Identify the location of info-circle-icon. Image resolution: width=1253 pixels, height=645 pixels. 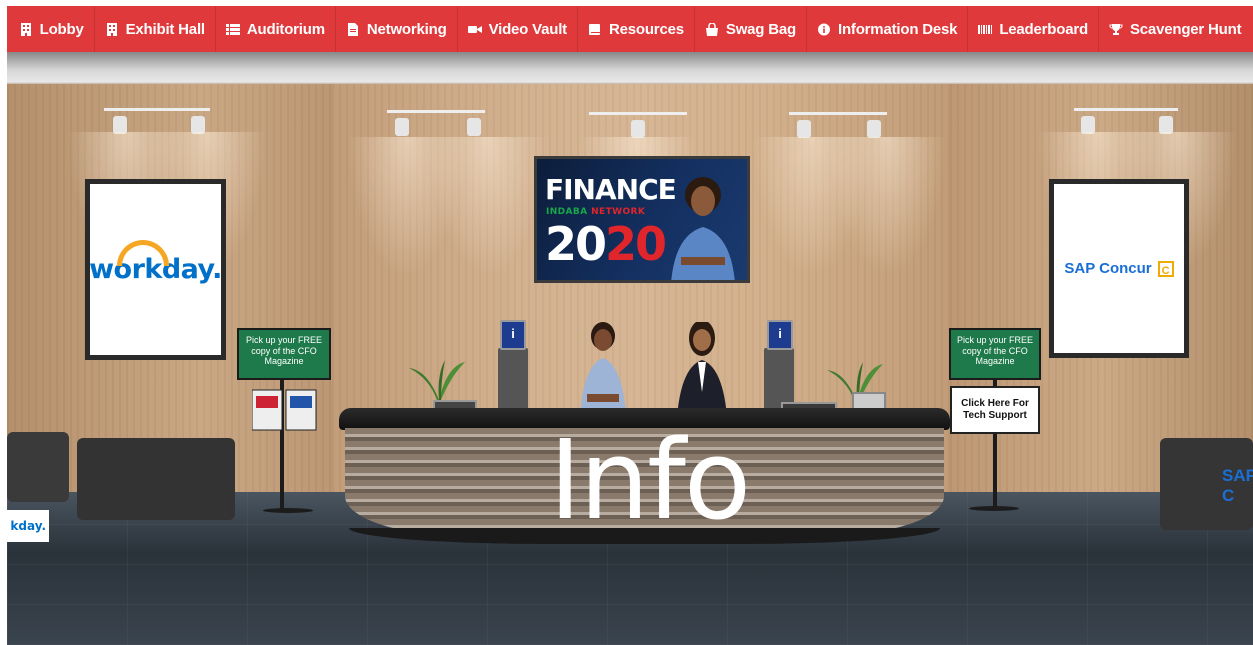
(824, 29).